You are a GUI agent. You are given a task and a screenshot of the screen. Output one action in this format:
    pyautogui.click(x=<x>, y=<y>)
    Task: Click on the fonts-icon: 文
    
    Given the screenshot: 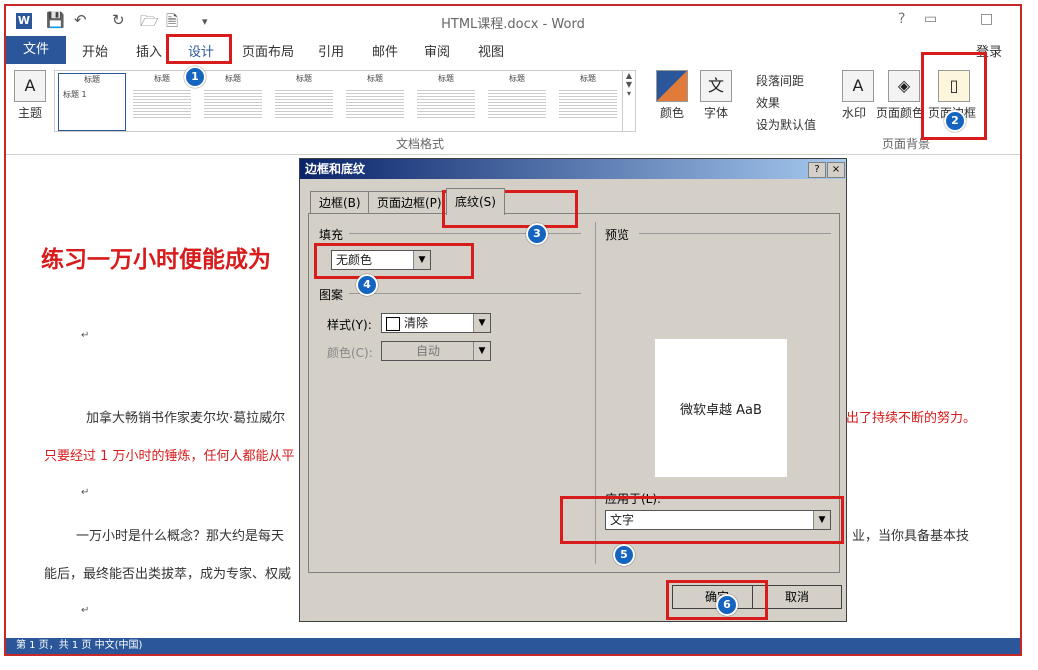 What is the action you would take?
    pyautogui.click(x=716, y=86)
    